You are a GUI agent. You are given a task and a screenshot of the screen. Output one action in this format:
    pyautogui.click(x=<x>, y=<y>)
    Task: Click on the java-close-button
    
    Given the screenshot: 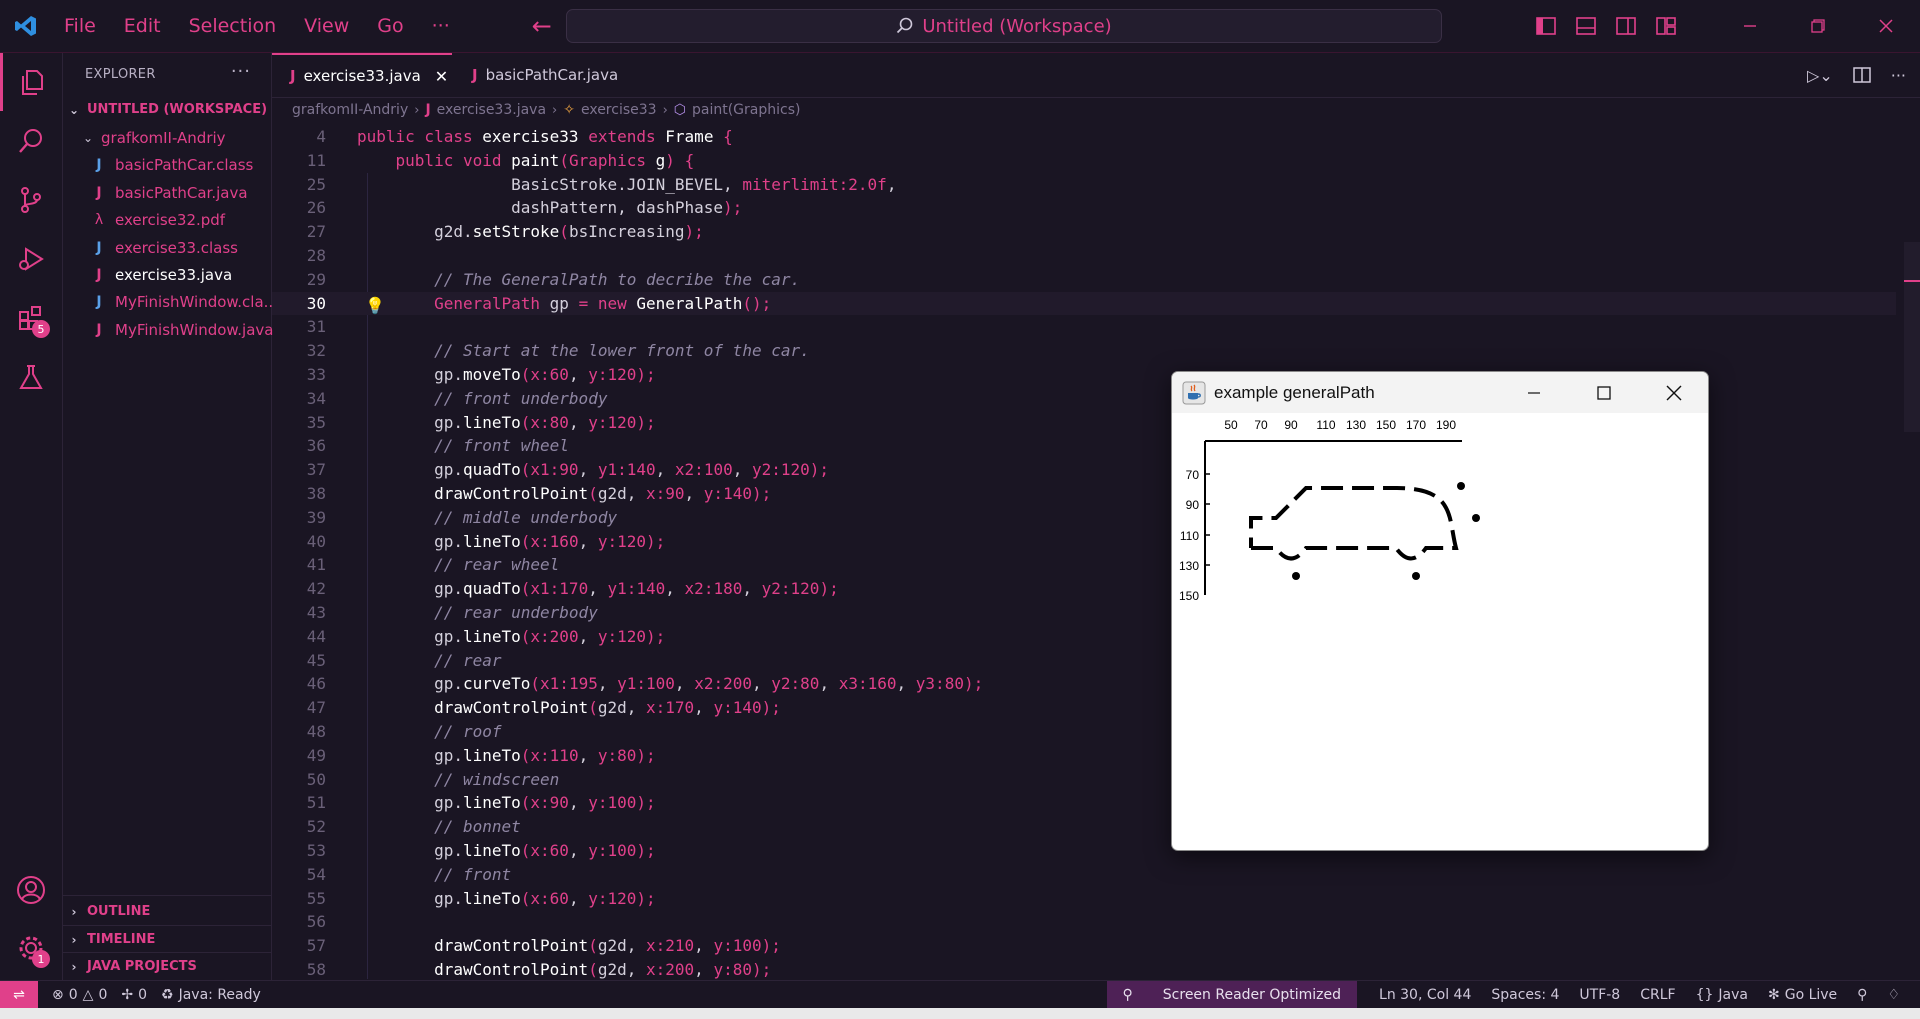 What is the action you would take?
    pyautogui.click(x=1673, y=392)
    